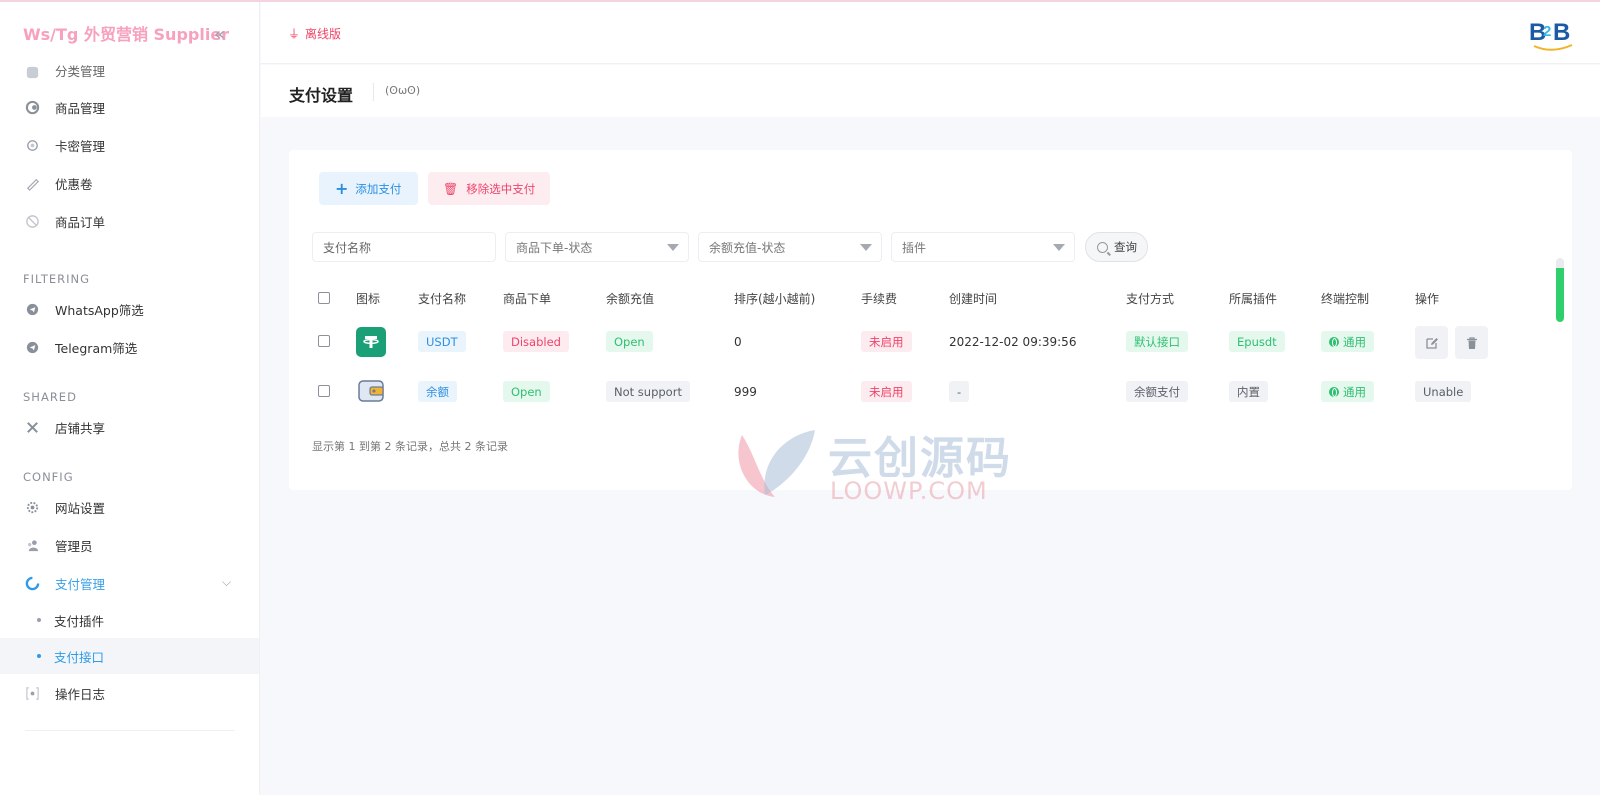  What do you see at coordinates (629, 341) in the screenshot?
I see `balance-status-badge: Open` at bounding box center [629, 341].